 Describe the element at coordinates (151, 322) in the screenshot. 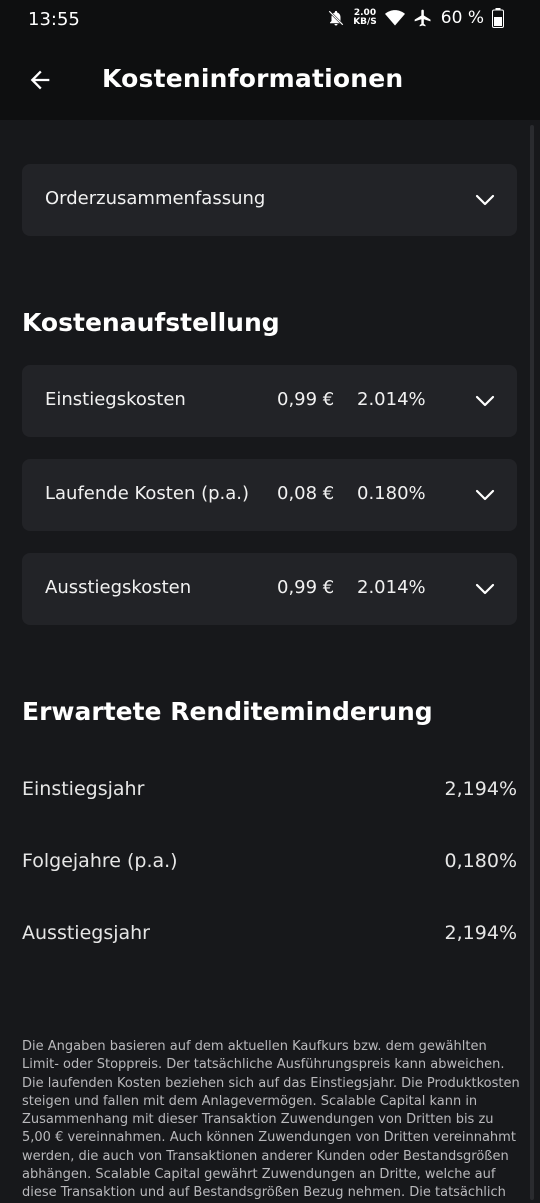

I see `cost-breakdown-title: Kostenaufstellung` at that location.